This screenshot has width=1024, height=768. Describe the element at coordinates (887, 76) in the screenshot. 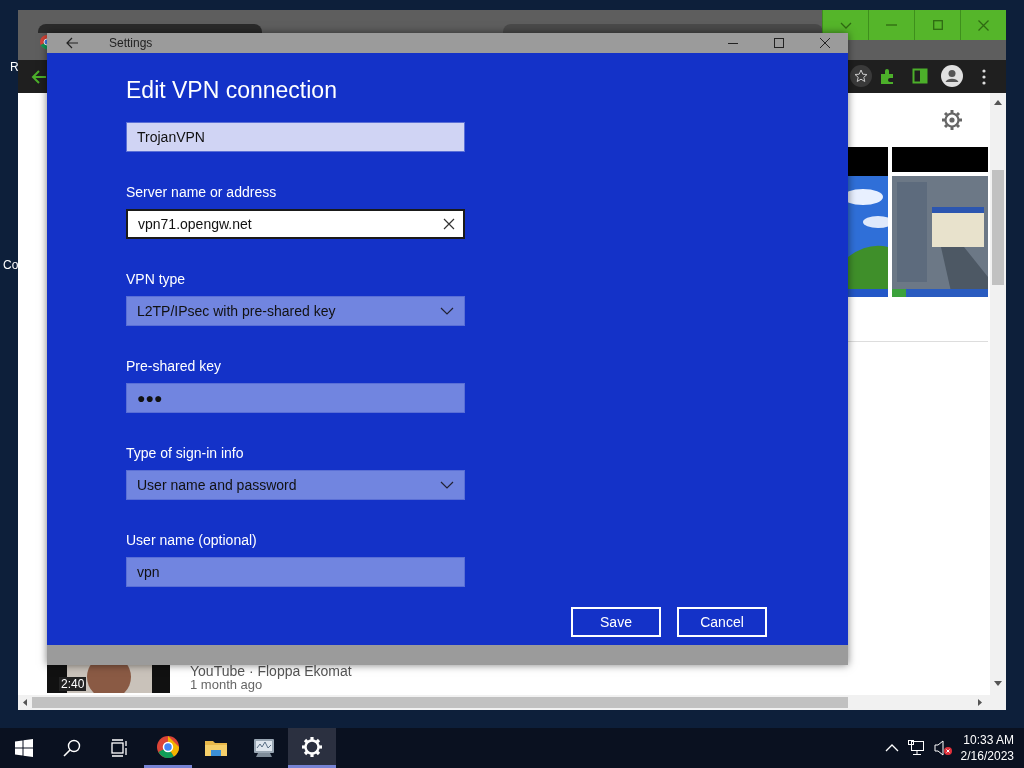

I see `puzzle-icon` at that location.